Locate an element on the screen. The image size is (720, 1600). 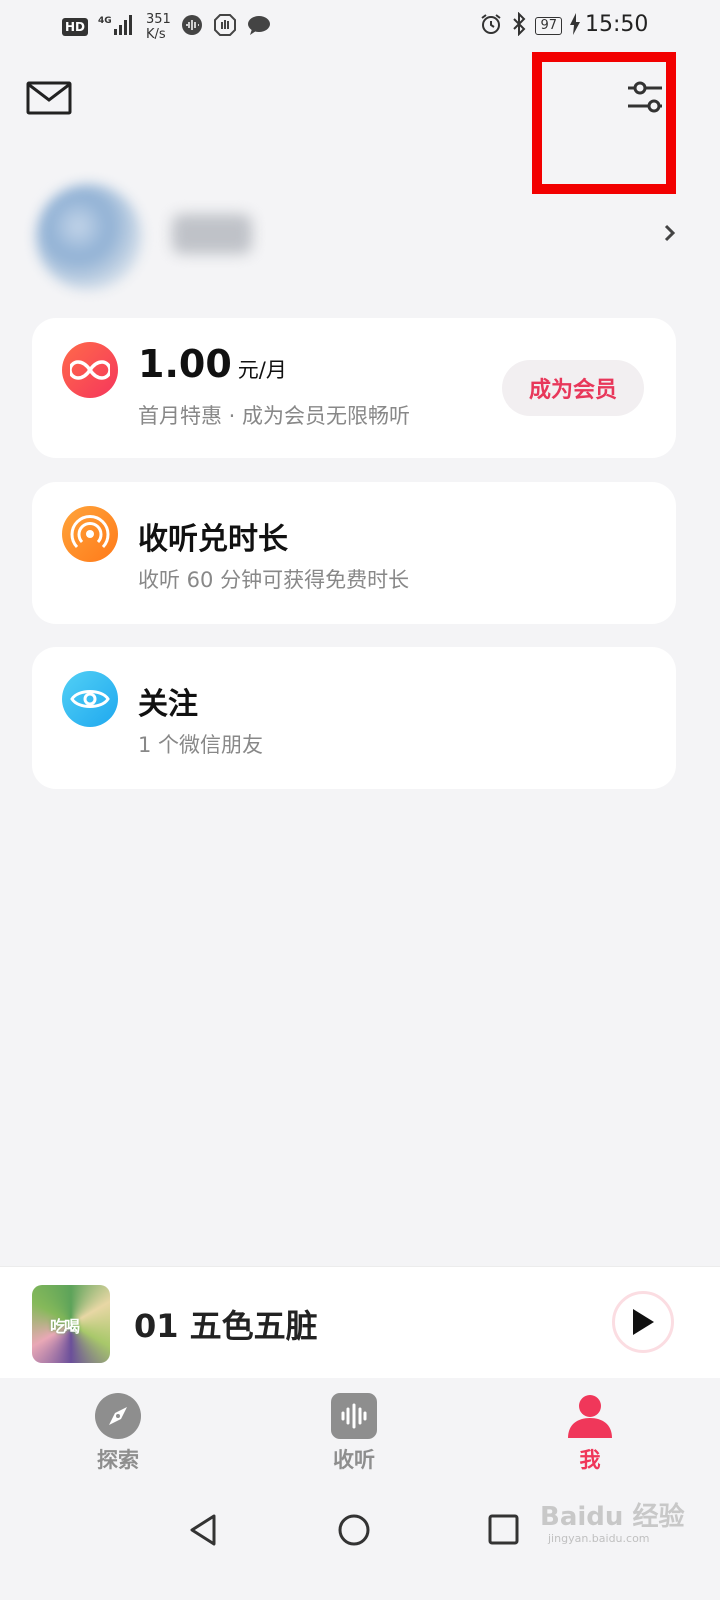
tab-listen: 收听 is located at coordinates (354, 1437).